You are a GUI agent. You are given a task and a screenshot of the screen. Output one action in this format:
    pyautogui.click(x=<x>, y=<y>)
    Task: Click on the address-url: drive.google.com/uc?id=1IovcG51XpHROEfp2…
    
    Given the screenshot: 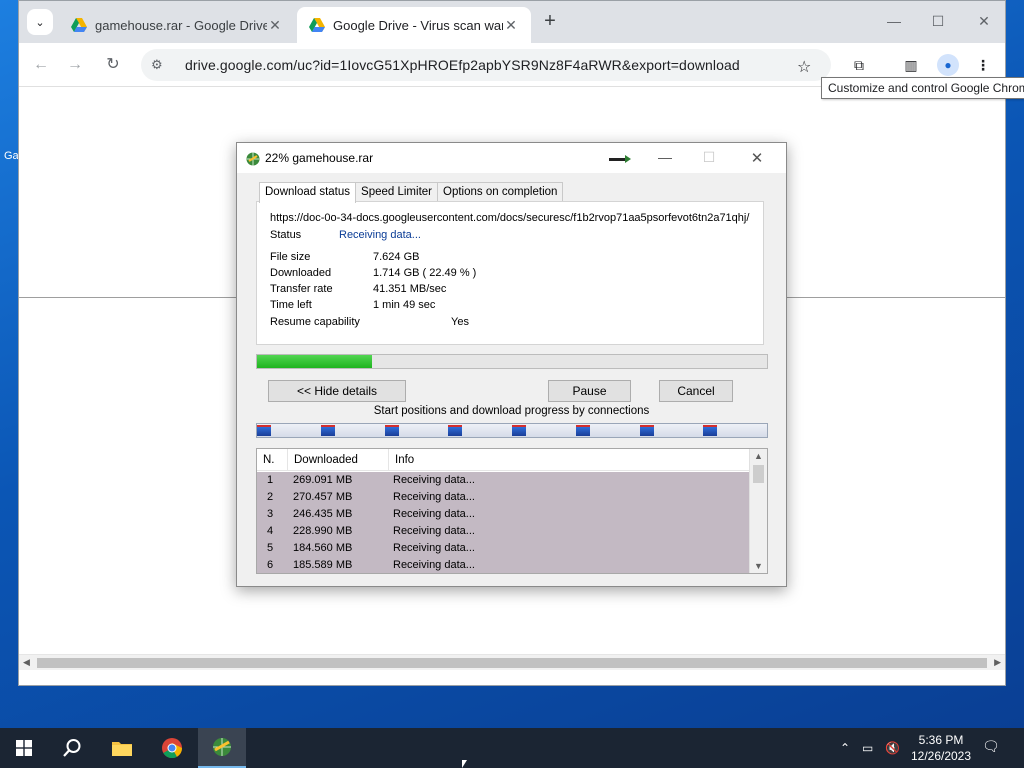 What is the action you would take?
    pyautogui.click(x=462, y=65)
    